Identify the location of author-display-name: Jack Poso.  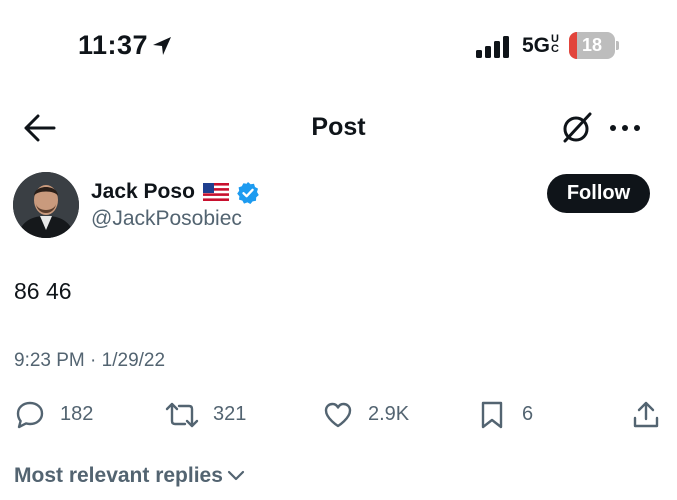
(143, 192).